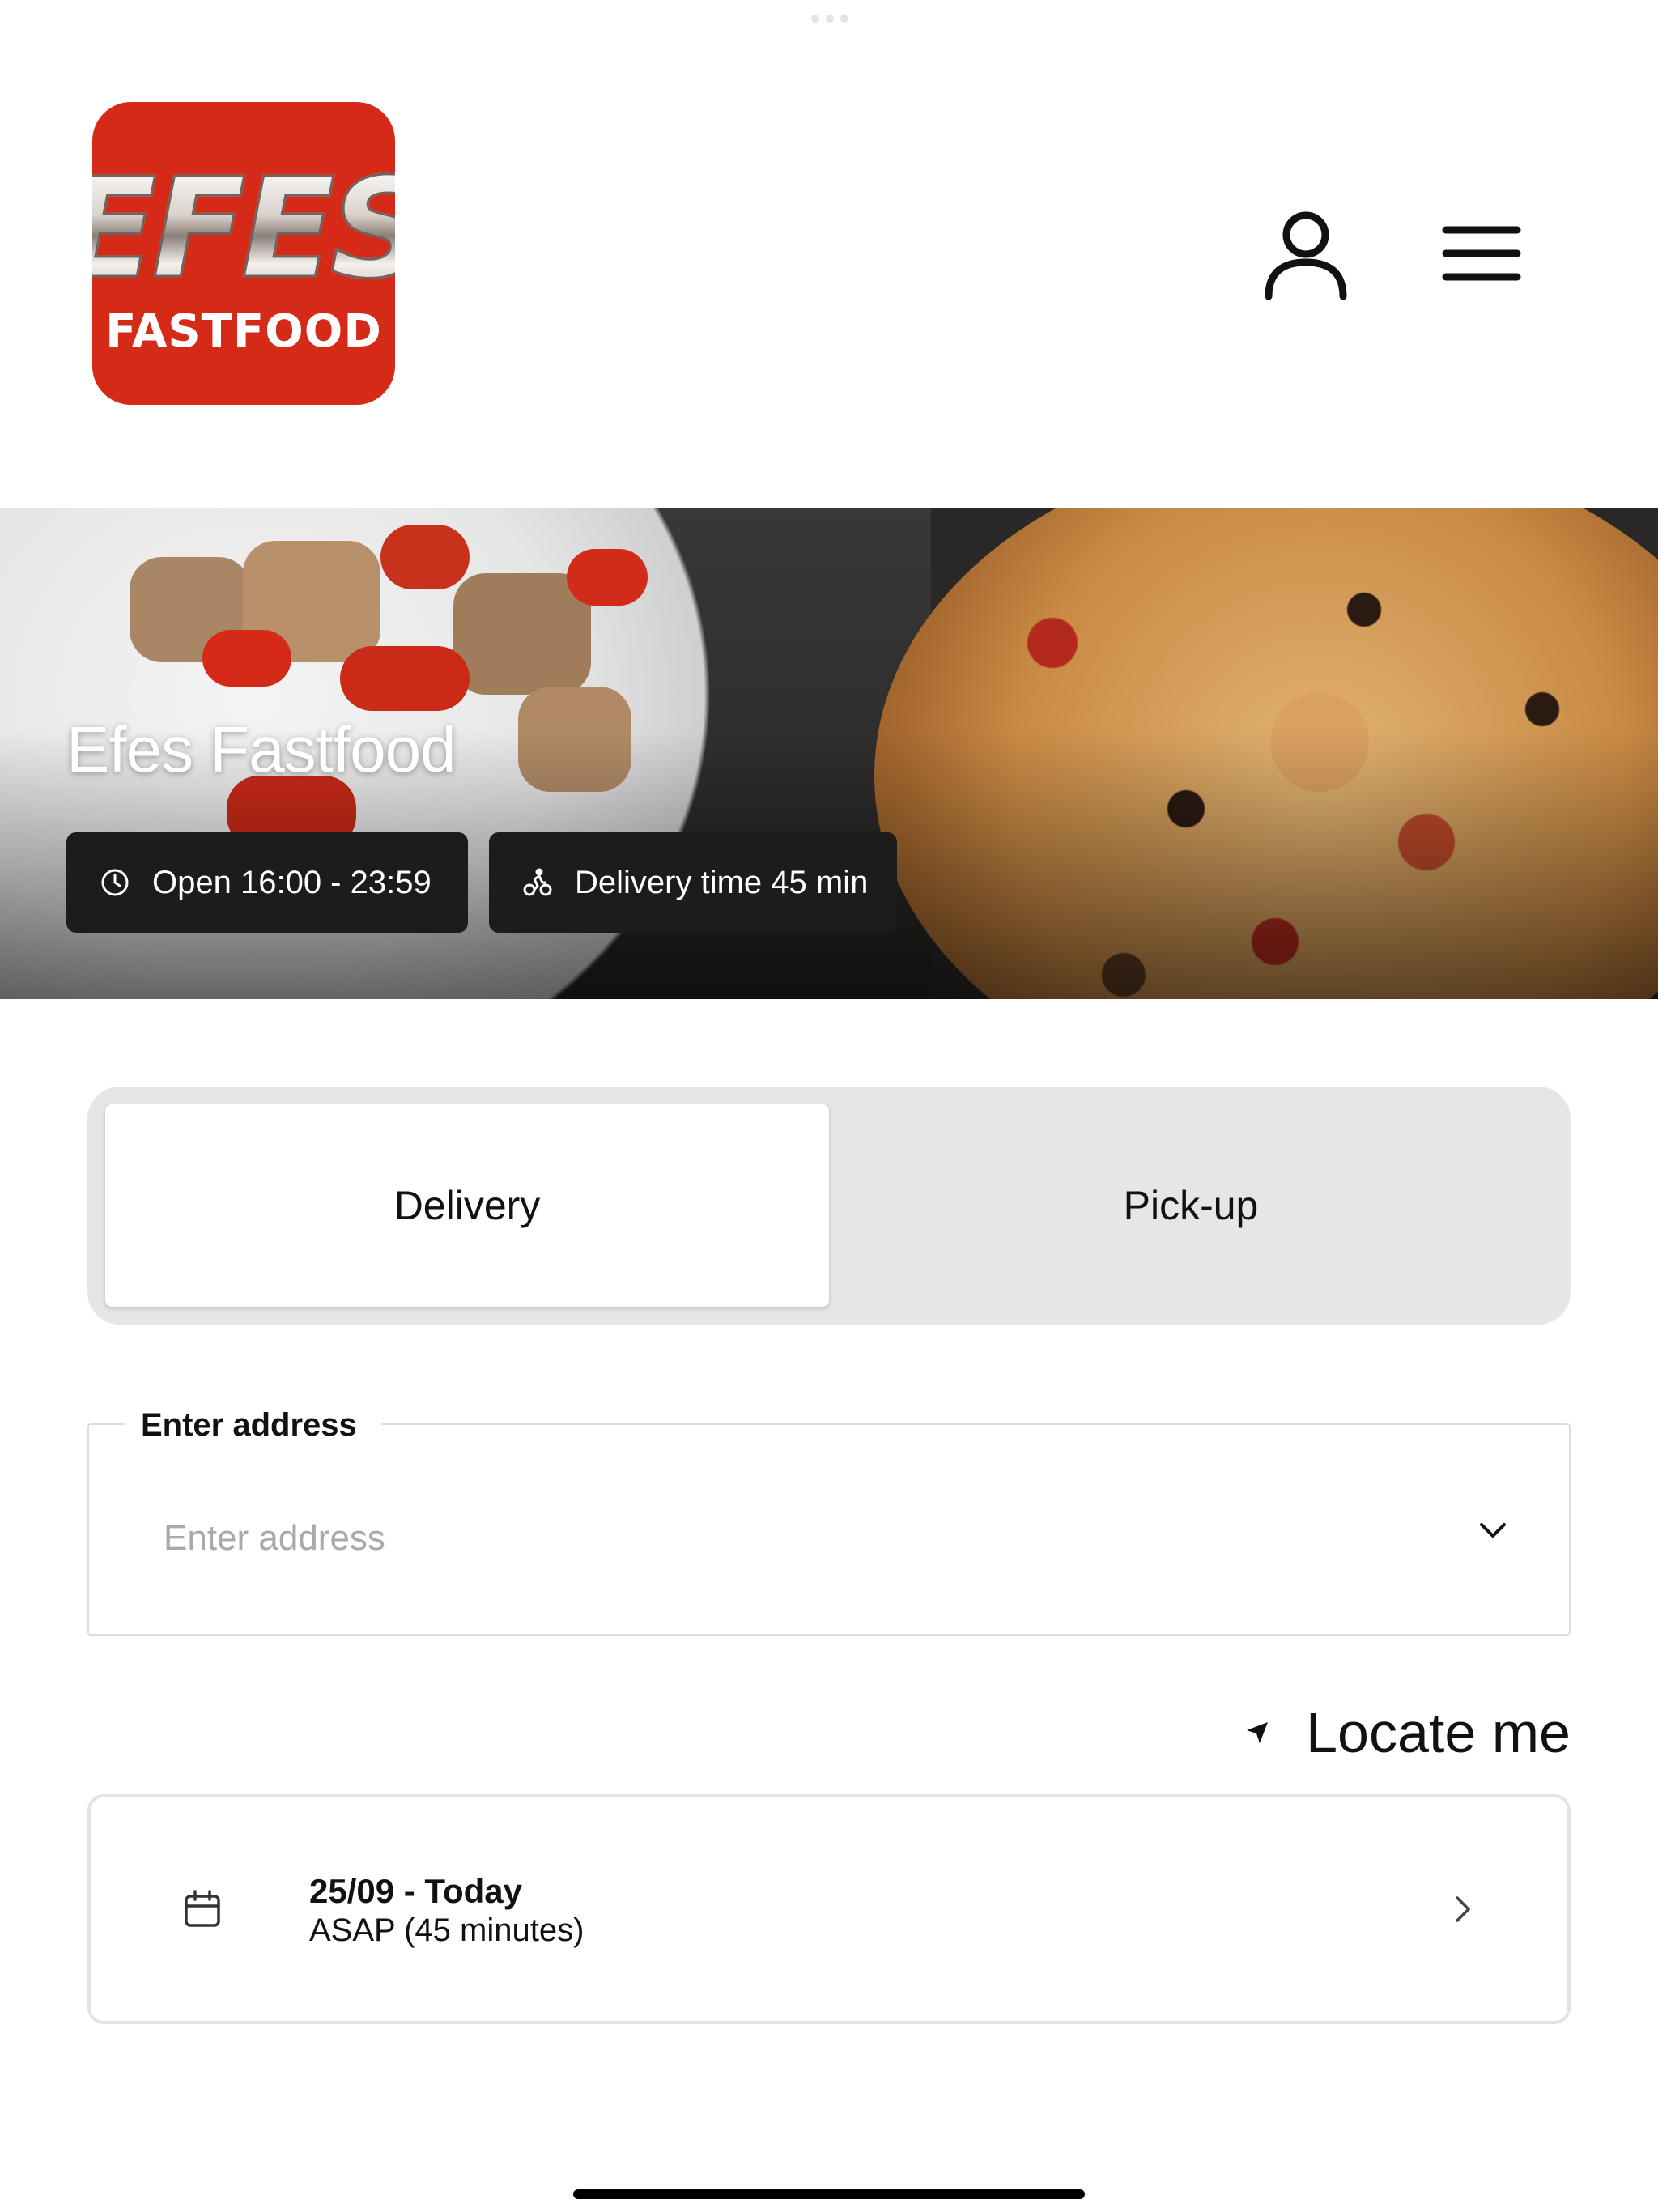 The height and width of the screenshot is (2212, 1658). Describe the element at coordinates (722, 882) in the screenshot. I see `delivery-time-text: Delivery time 45 min` at that location.